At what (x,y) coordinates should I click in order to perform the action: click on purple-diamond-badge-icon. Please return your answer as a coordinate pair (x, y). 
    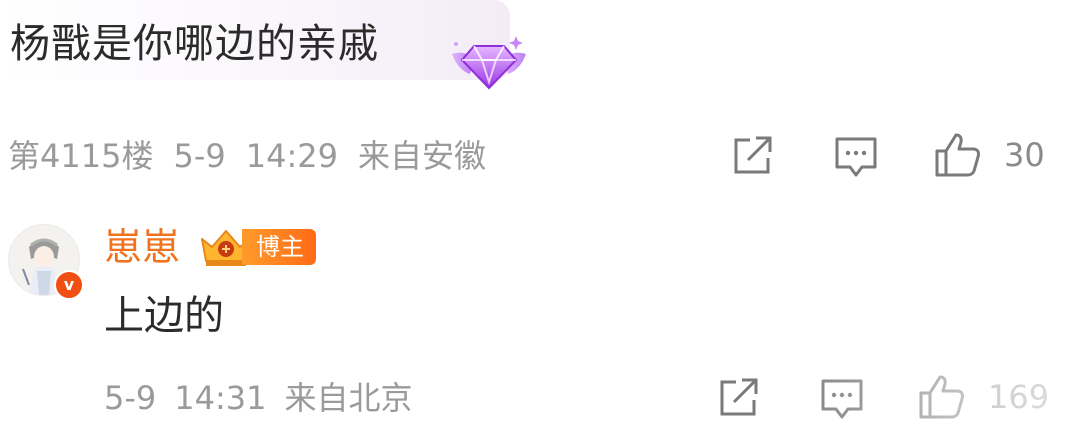
    Looking at the image, I should click on (489, 63).